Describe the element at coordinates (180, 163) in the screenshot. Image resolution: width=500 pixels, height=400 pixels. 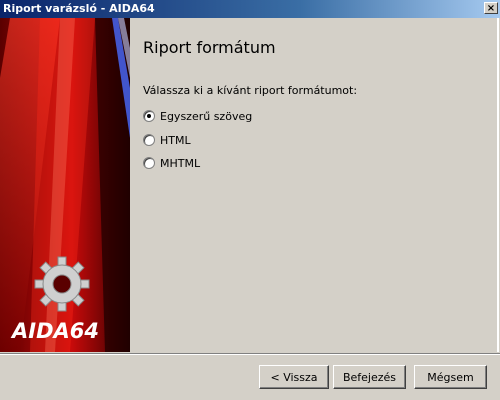
I see `radio-label: MHTML` at that location.